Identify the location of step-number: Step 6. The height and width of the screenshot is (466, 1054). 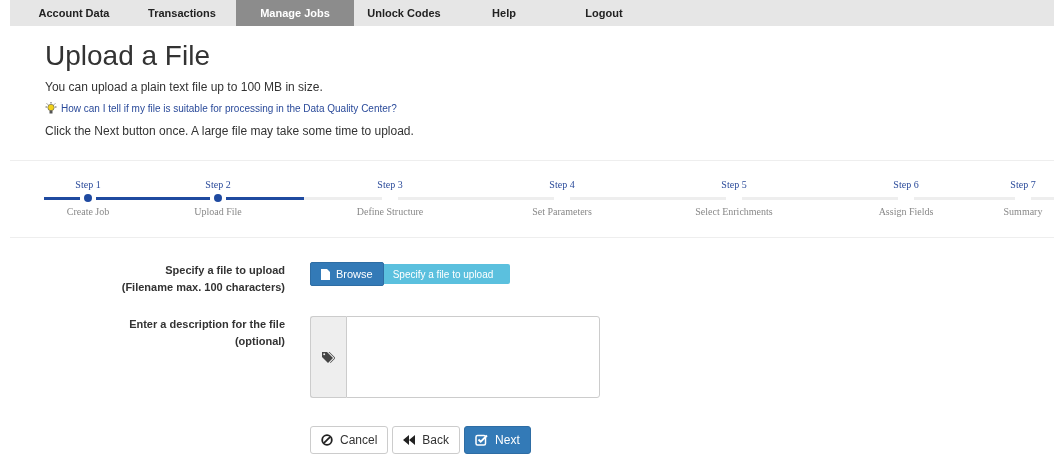
(906, 185).